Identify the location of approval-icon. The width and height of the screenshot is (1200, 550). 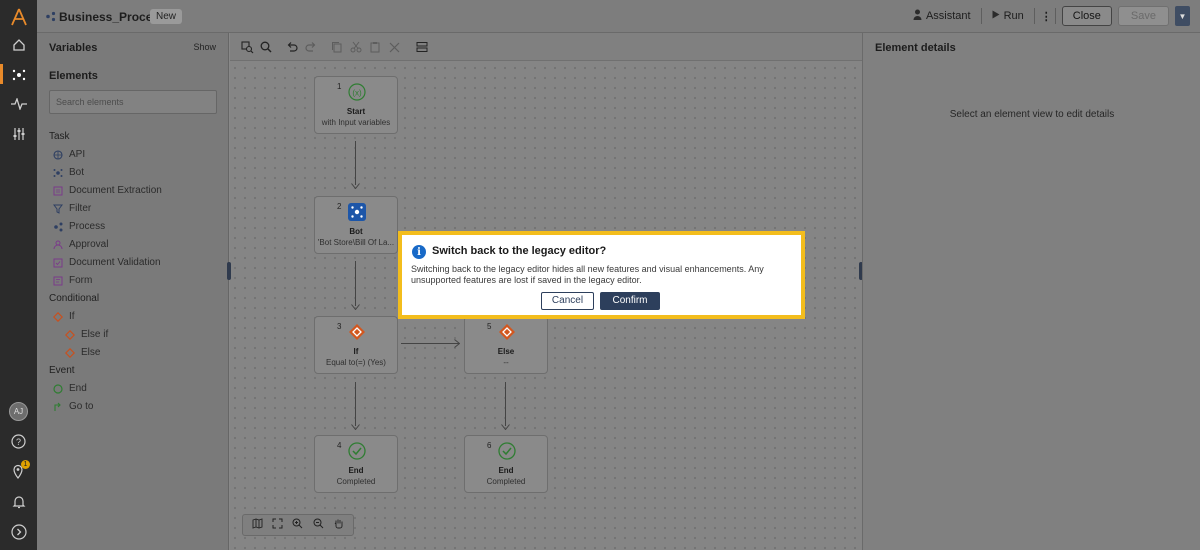
(58, 245).